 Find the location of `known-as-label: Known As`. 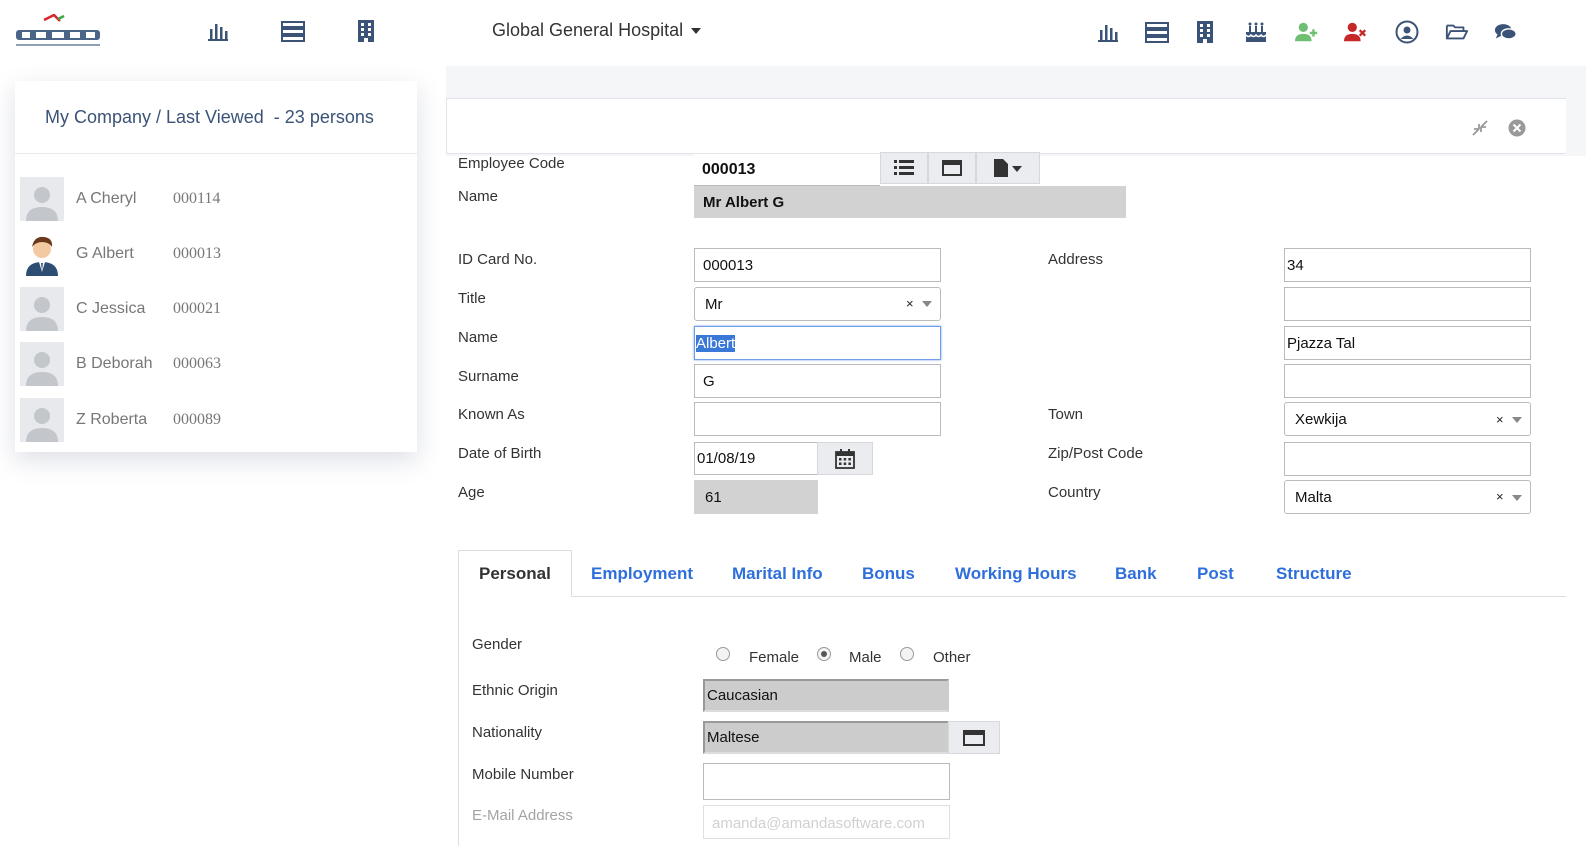

known-as-label: Known As is located at coordinates (491, 414).